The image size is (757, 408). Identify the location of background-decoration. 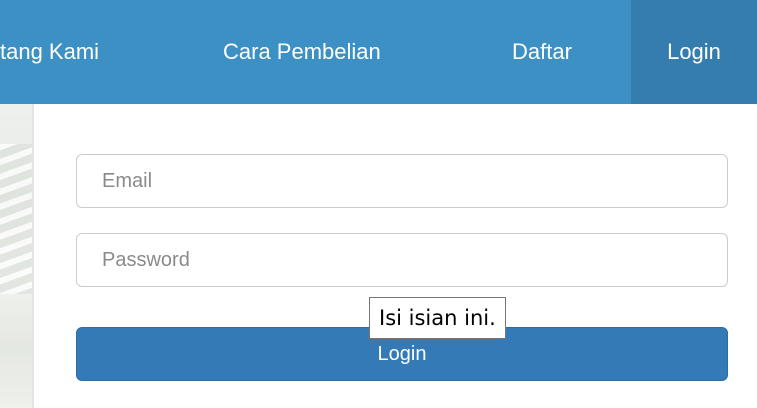
(17, 256).